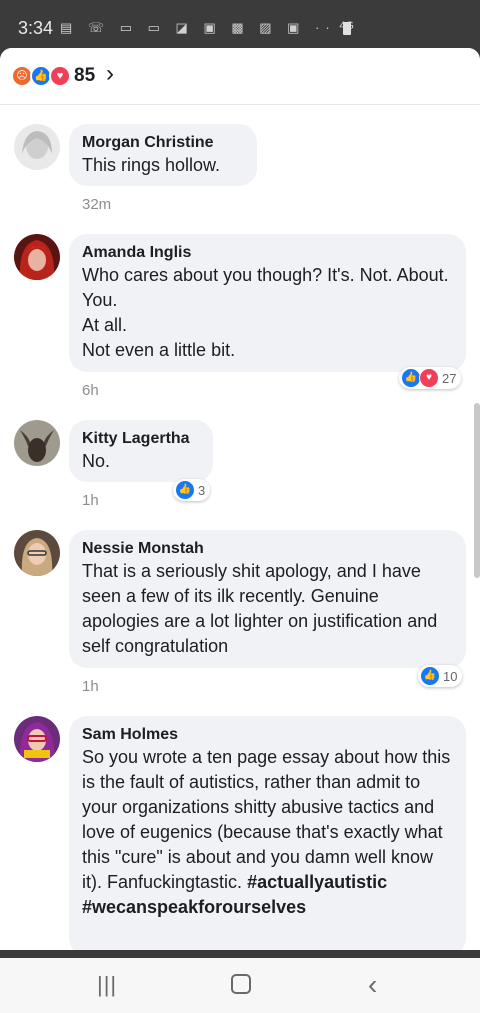  What do you see at coordinates (372, 985) in the screenshot?
I see `back-icon: ‹` at bounding box center [372, 985].